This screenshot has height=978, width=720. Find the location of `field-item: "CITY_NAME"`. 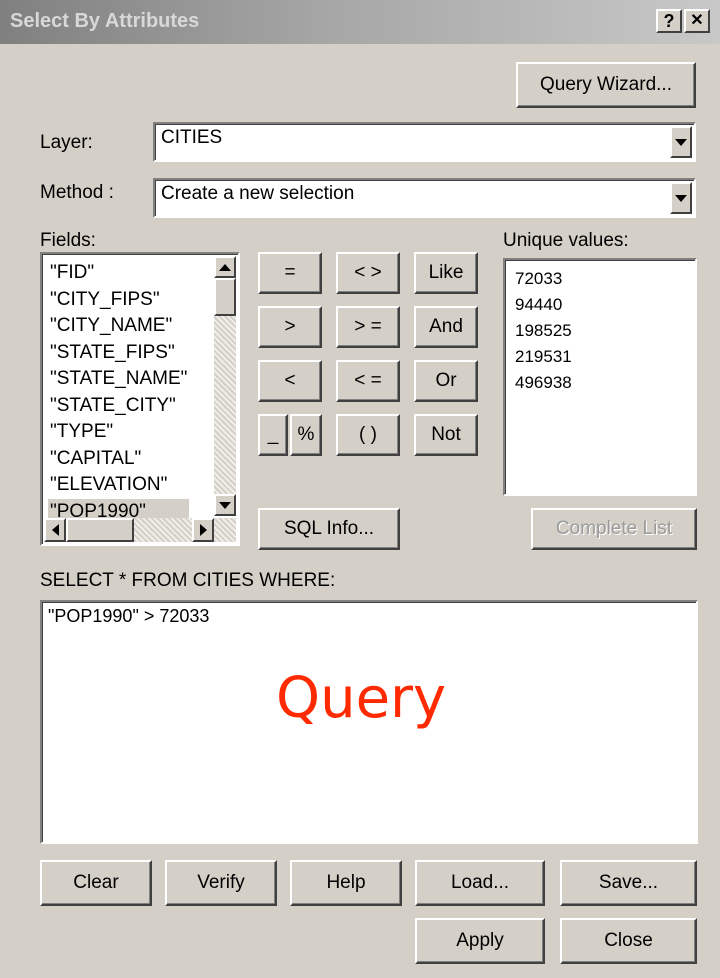

field-item: "CITY_NAME" is located at coordinates (118, 326).